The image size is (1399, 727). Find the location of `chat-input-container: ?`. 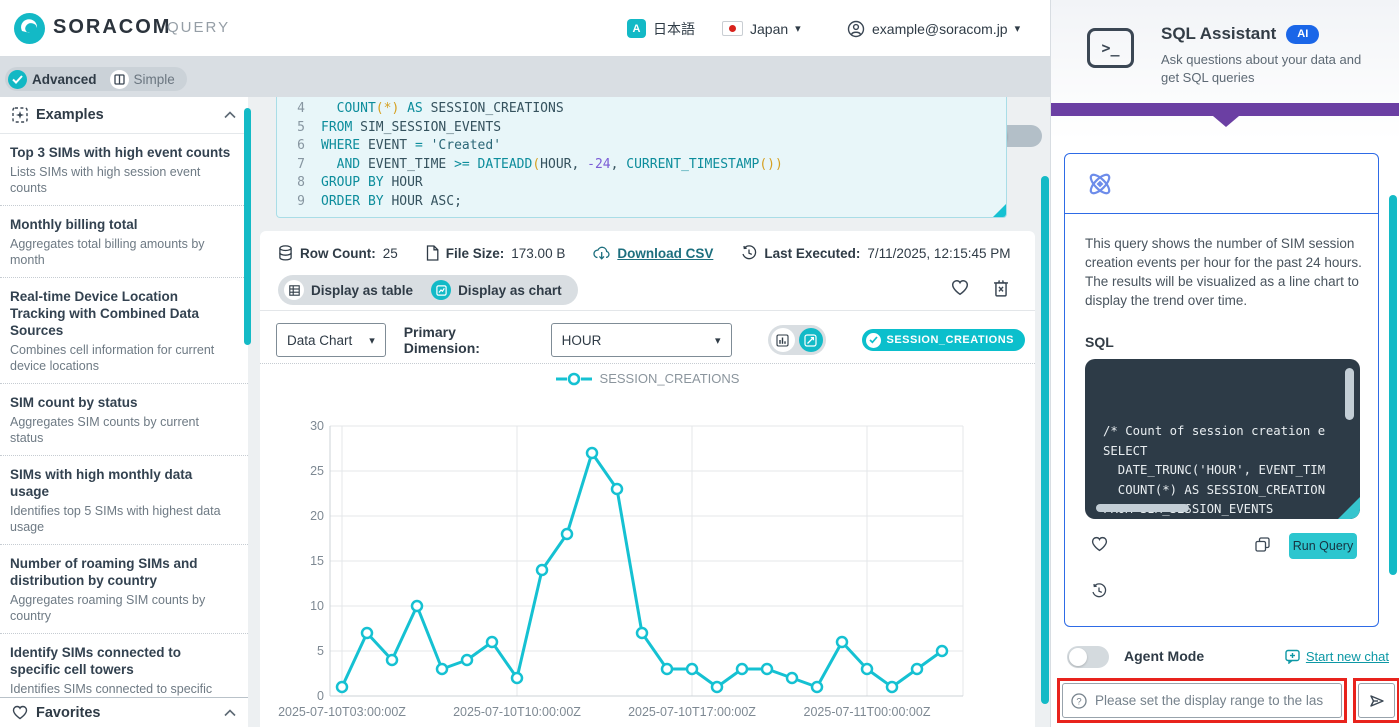

chat-input-container: ? is located at coordinates (1202, 700).